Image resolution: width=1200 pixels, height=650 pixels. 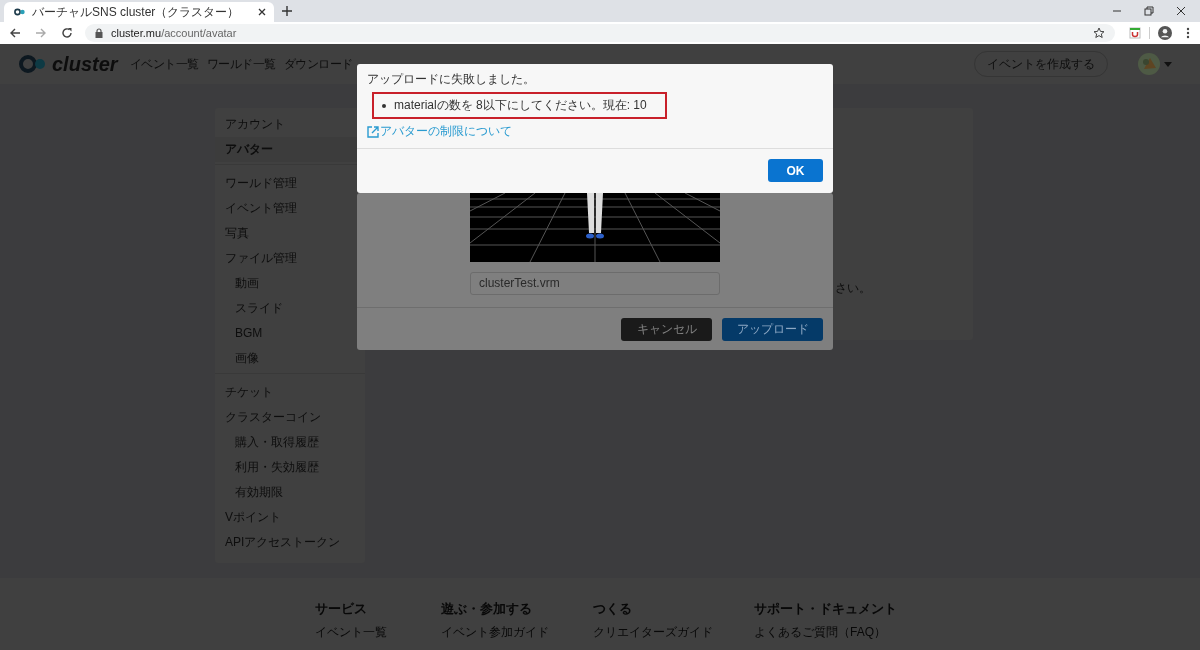 I want to click on url-text: cluster.mu/account/avatar, so click(x=174, y=33).